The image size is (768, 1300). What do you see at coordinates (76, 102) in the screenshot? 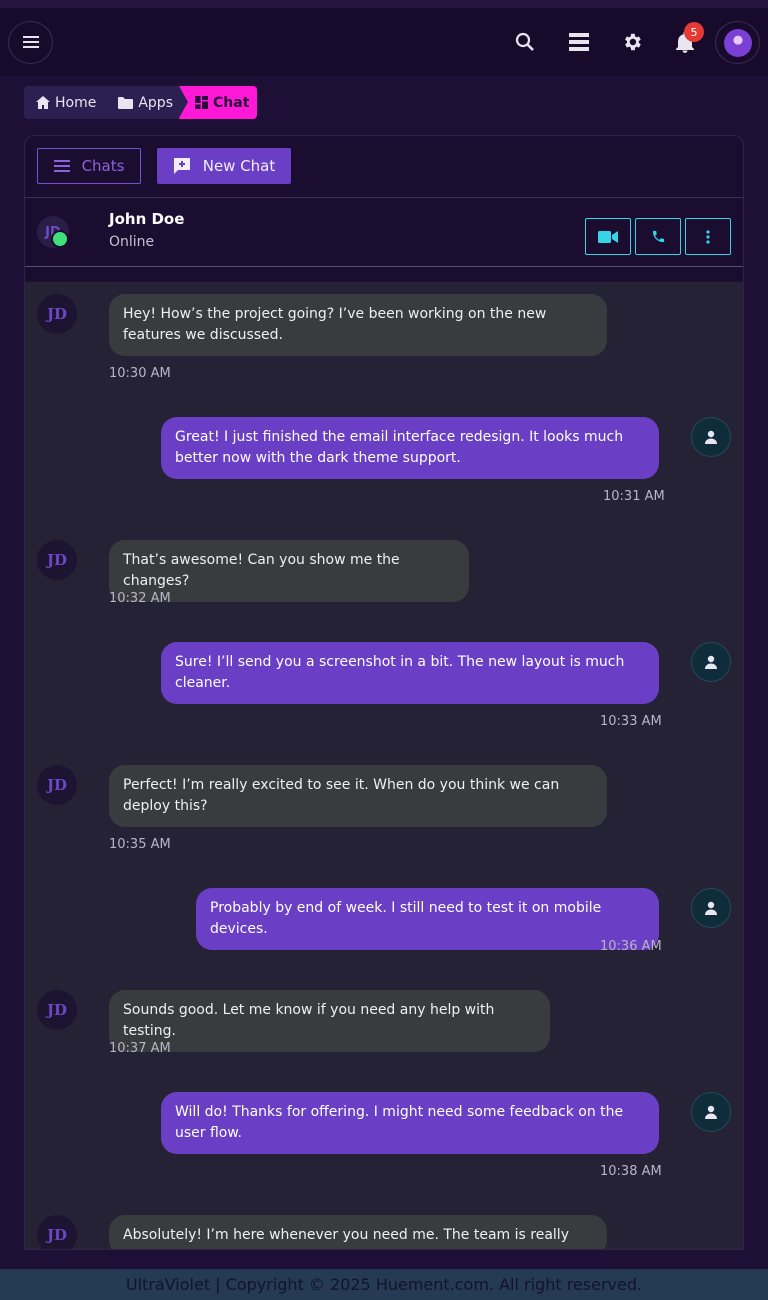
I see `breadcrumb-home-label: Home` at bounding box center [76, 102].